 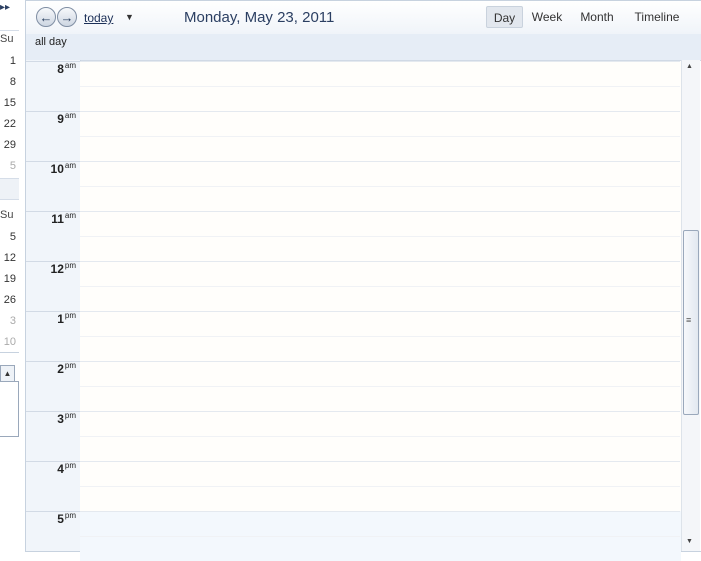 What do you see at coordinates (259, 17) in the screenshot?
I see `date-title: Monday, May 23, 2011` at bounding box center [259, 17].